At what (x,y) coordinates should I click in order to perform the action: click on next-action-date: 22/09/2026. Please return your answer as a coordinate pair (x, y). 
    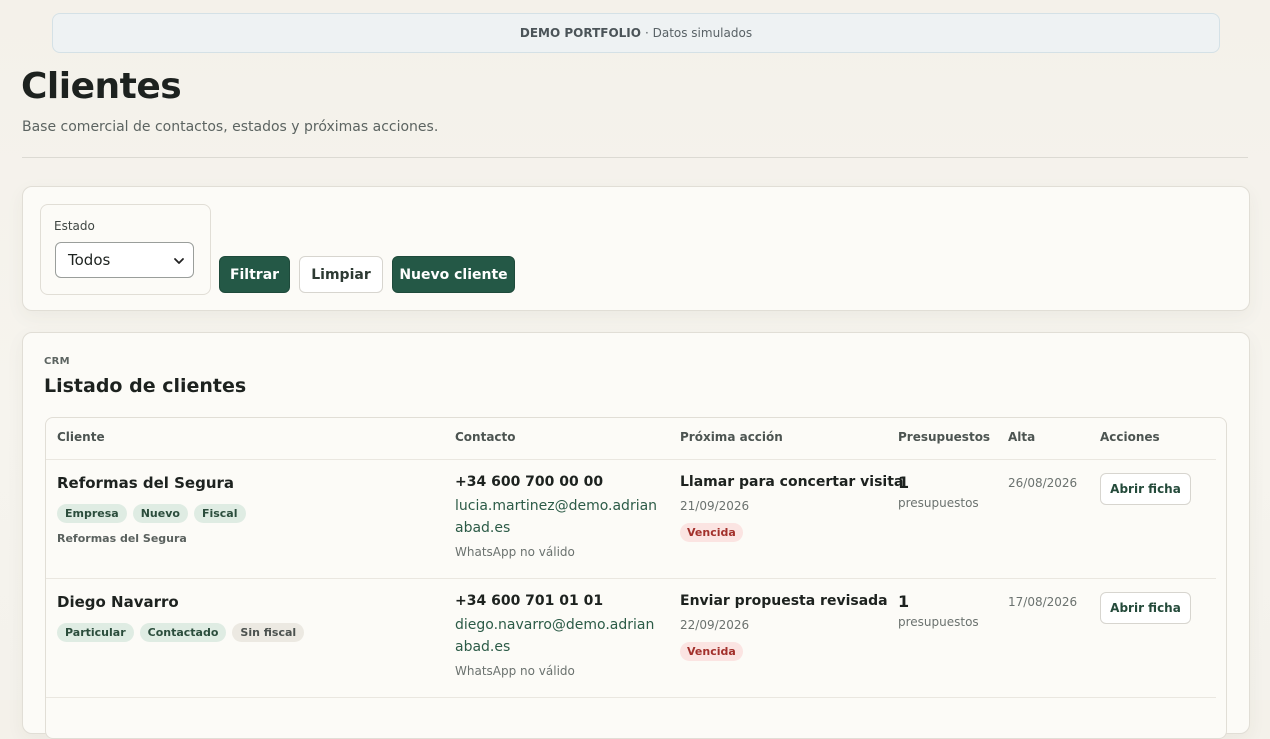
    Looking at the image, I should click on (715, 625).